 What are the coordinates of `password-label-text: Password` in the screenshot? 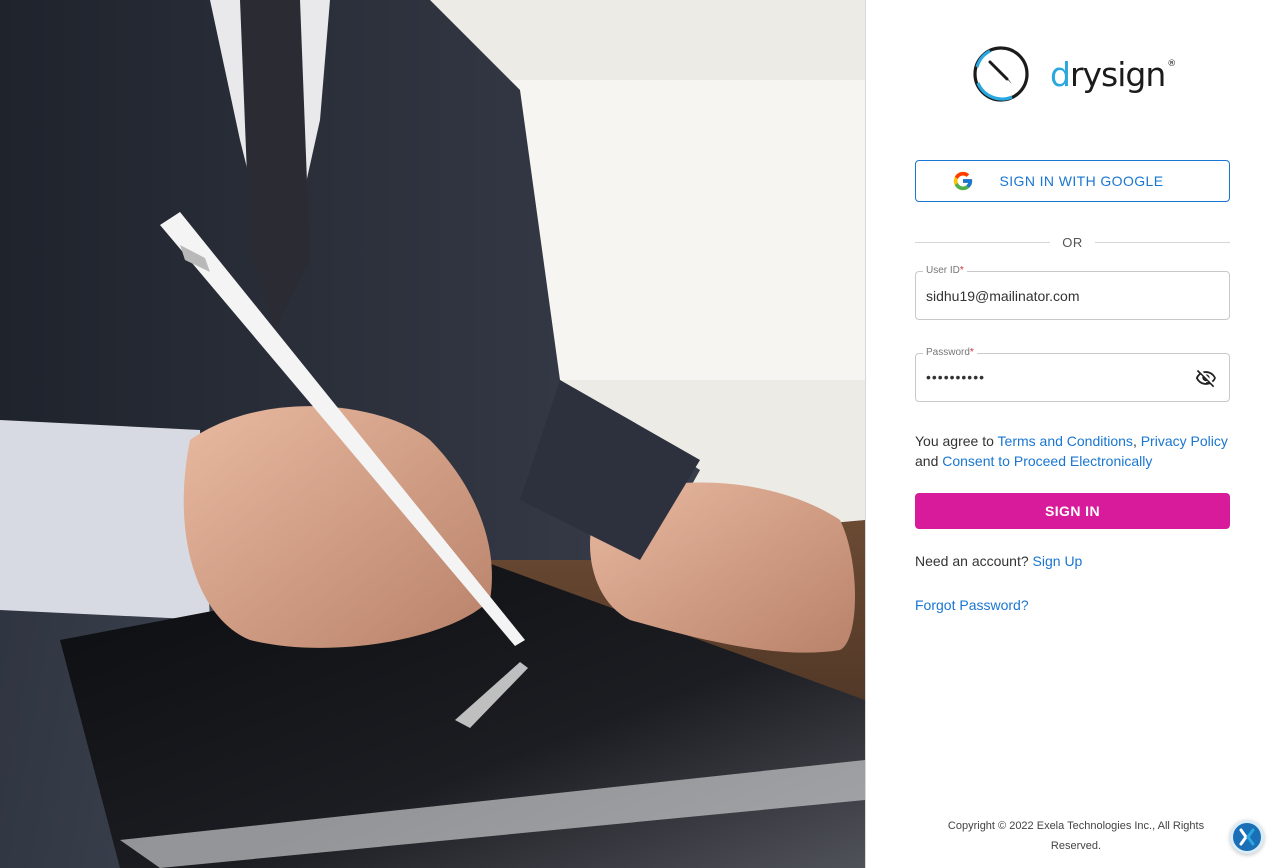 It's located at (948, 352).